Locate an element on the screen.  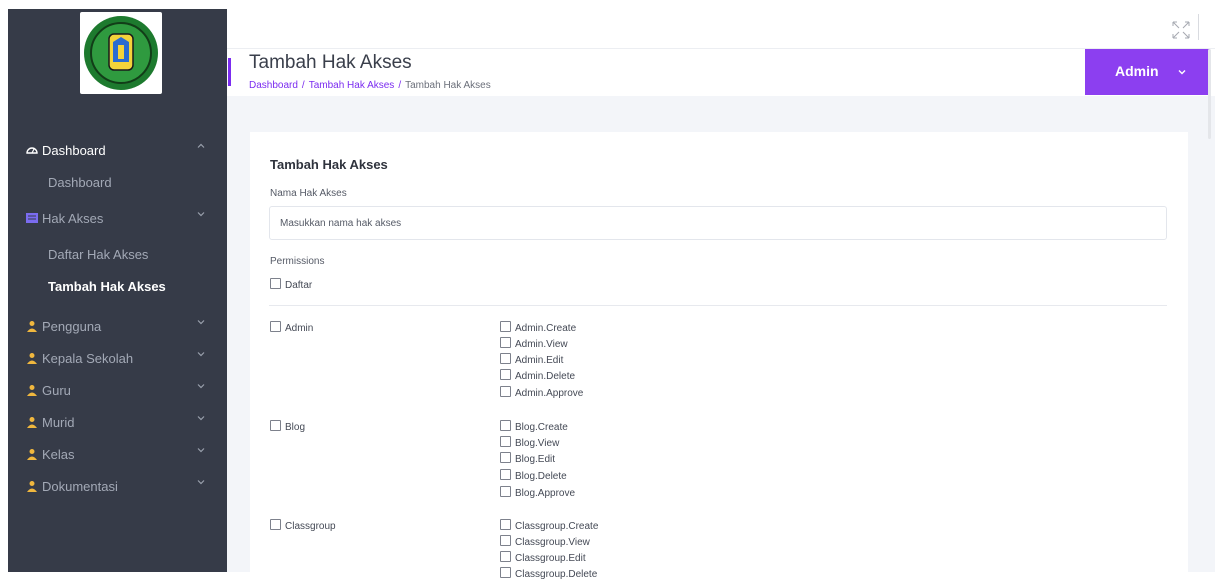
select-all-checkbox: Daftar is located at coordinates (291, 284).